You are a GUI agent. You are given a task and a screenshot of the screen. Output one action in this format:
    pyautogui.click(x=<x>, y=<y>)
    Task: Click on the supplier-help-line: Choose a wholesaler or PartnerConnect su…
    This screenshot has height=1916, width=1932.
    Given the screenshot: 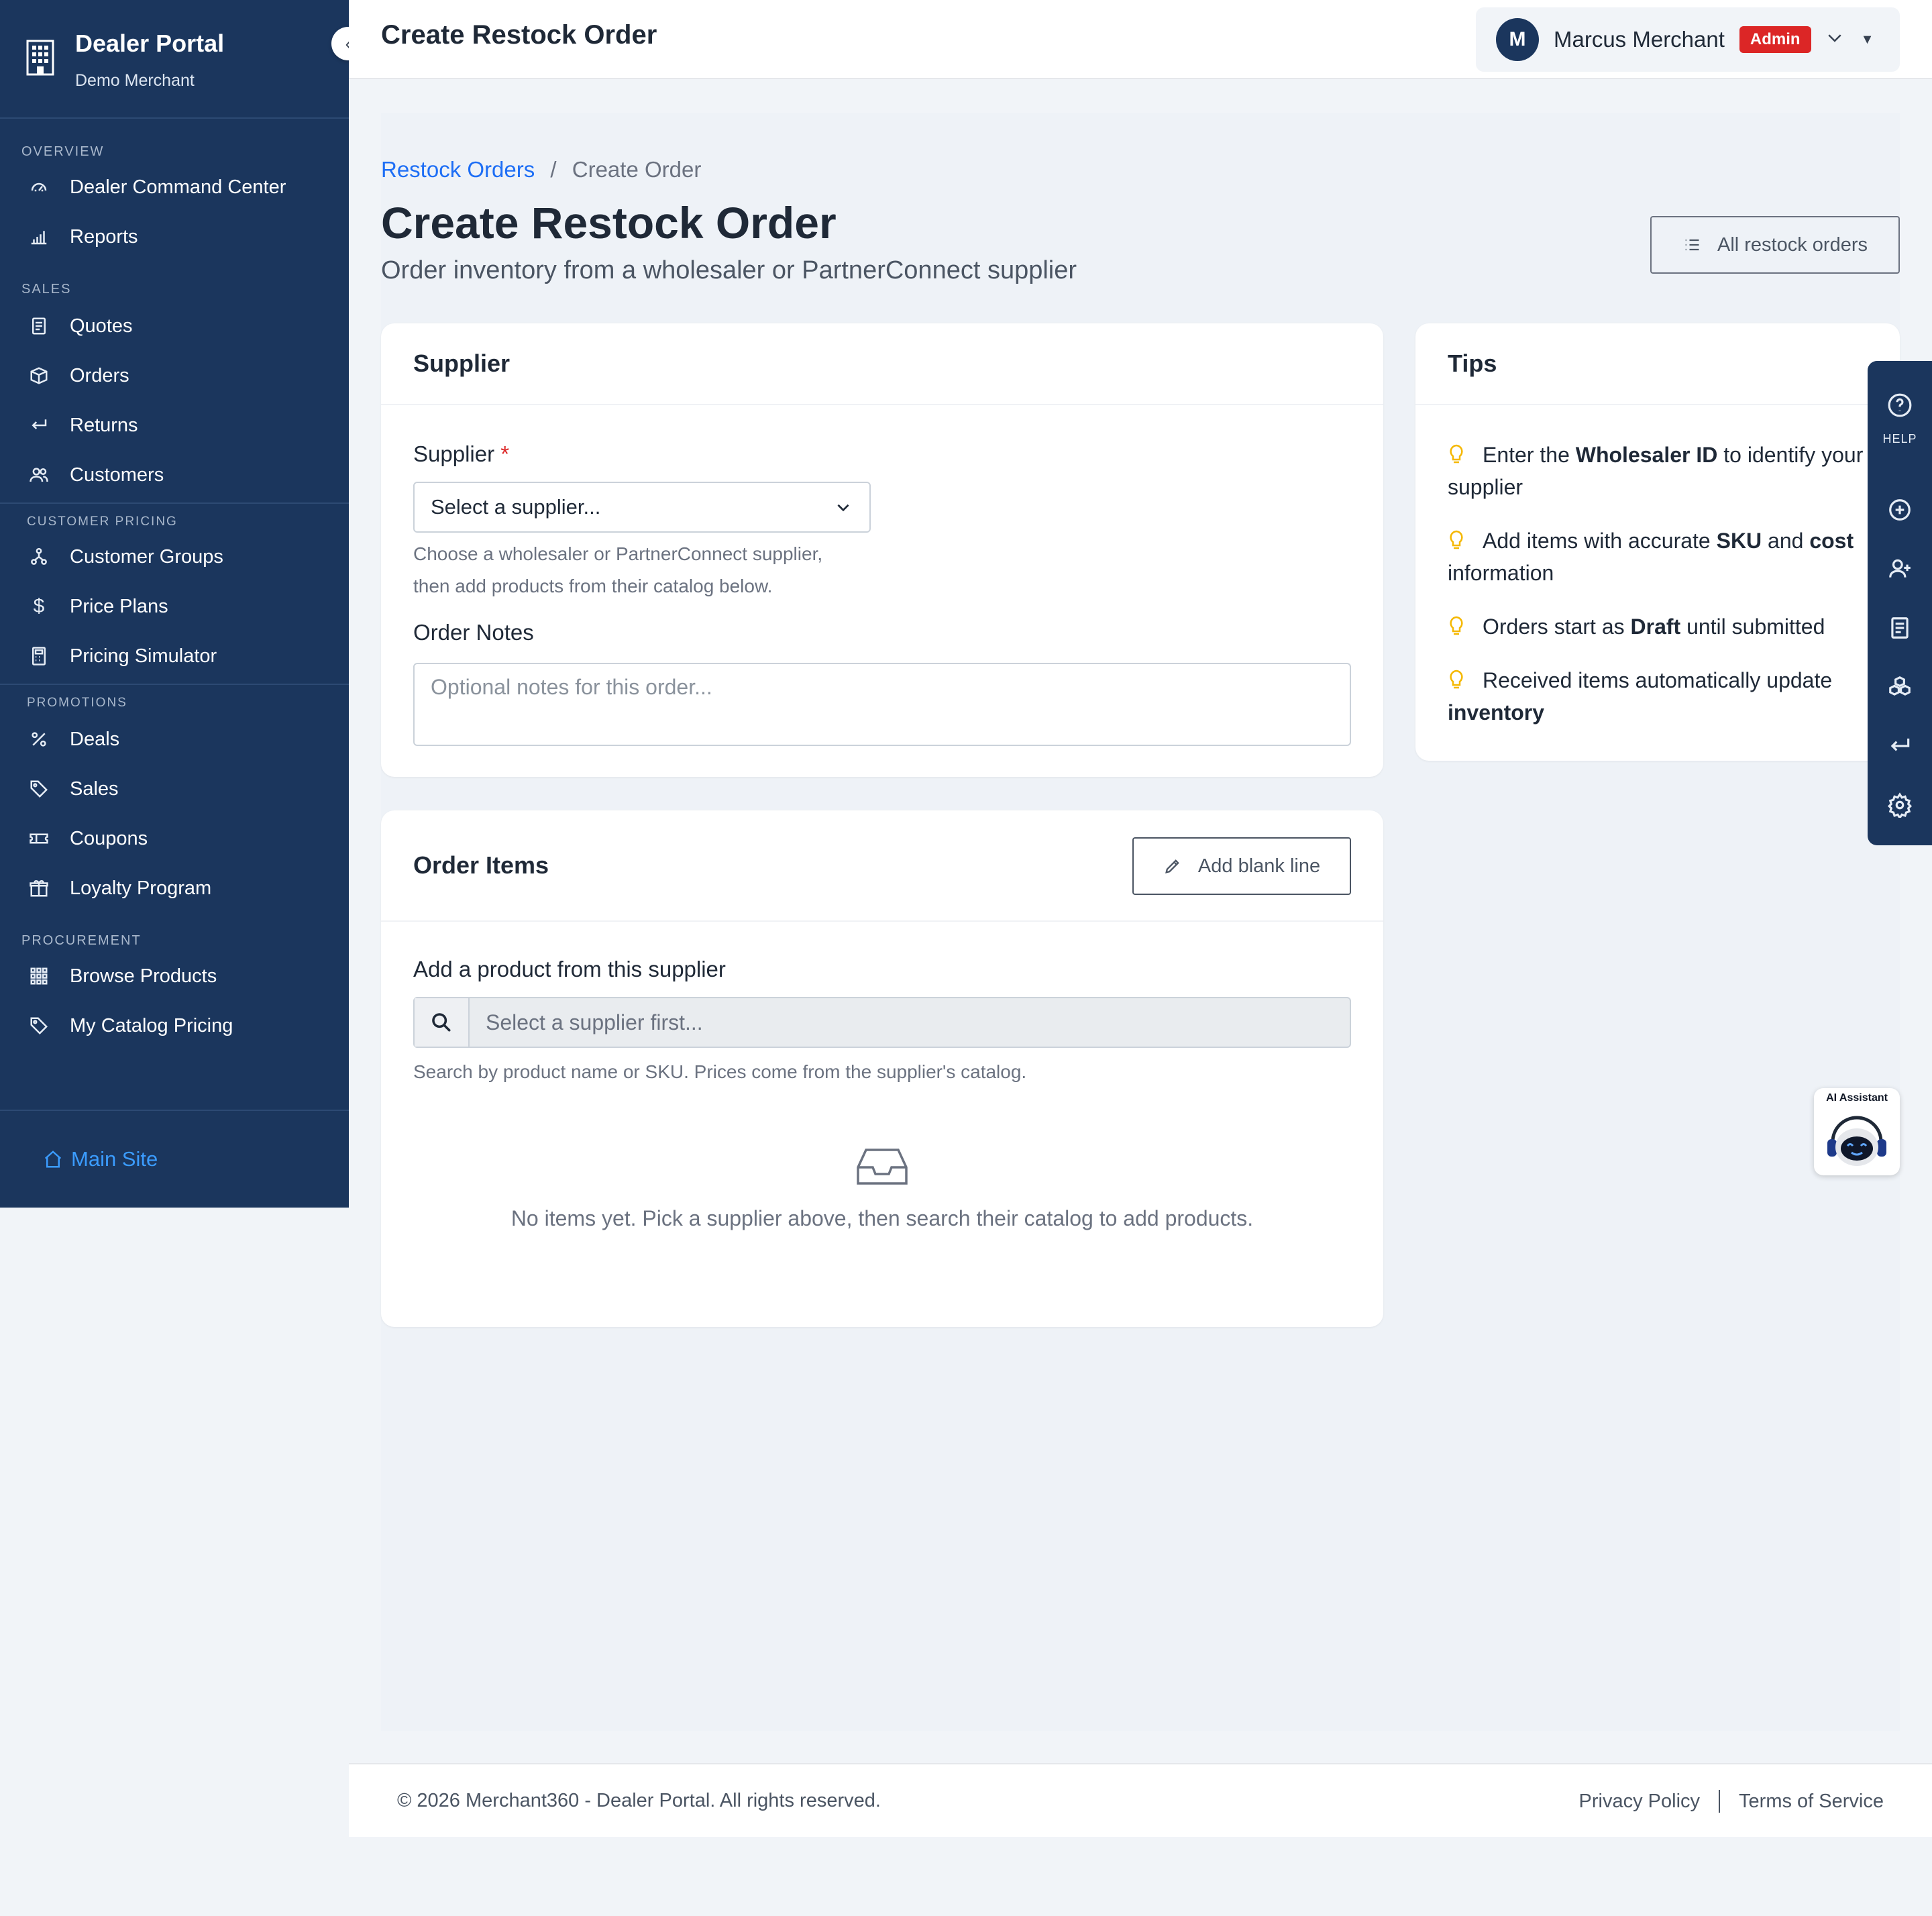 What is the action you would take?
    pyautogui.click(x=618, y=553)
    